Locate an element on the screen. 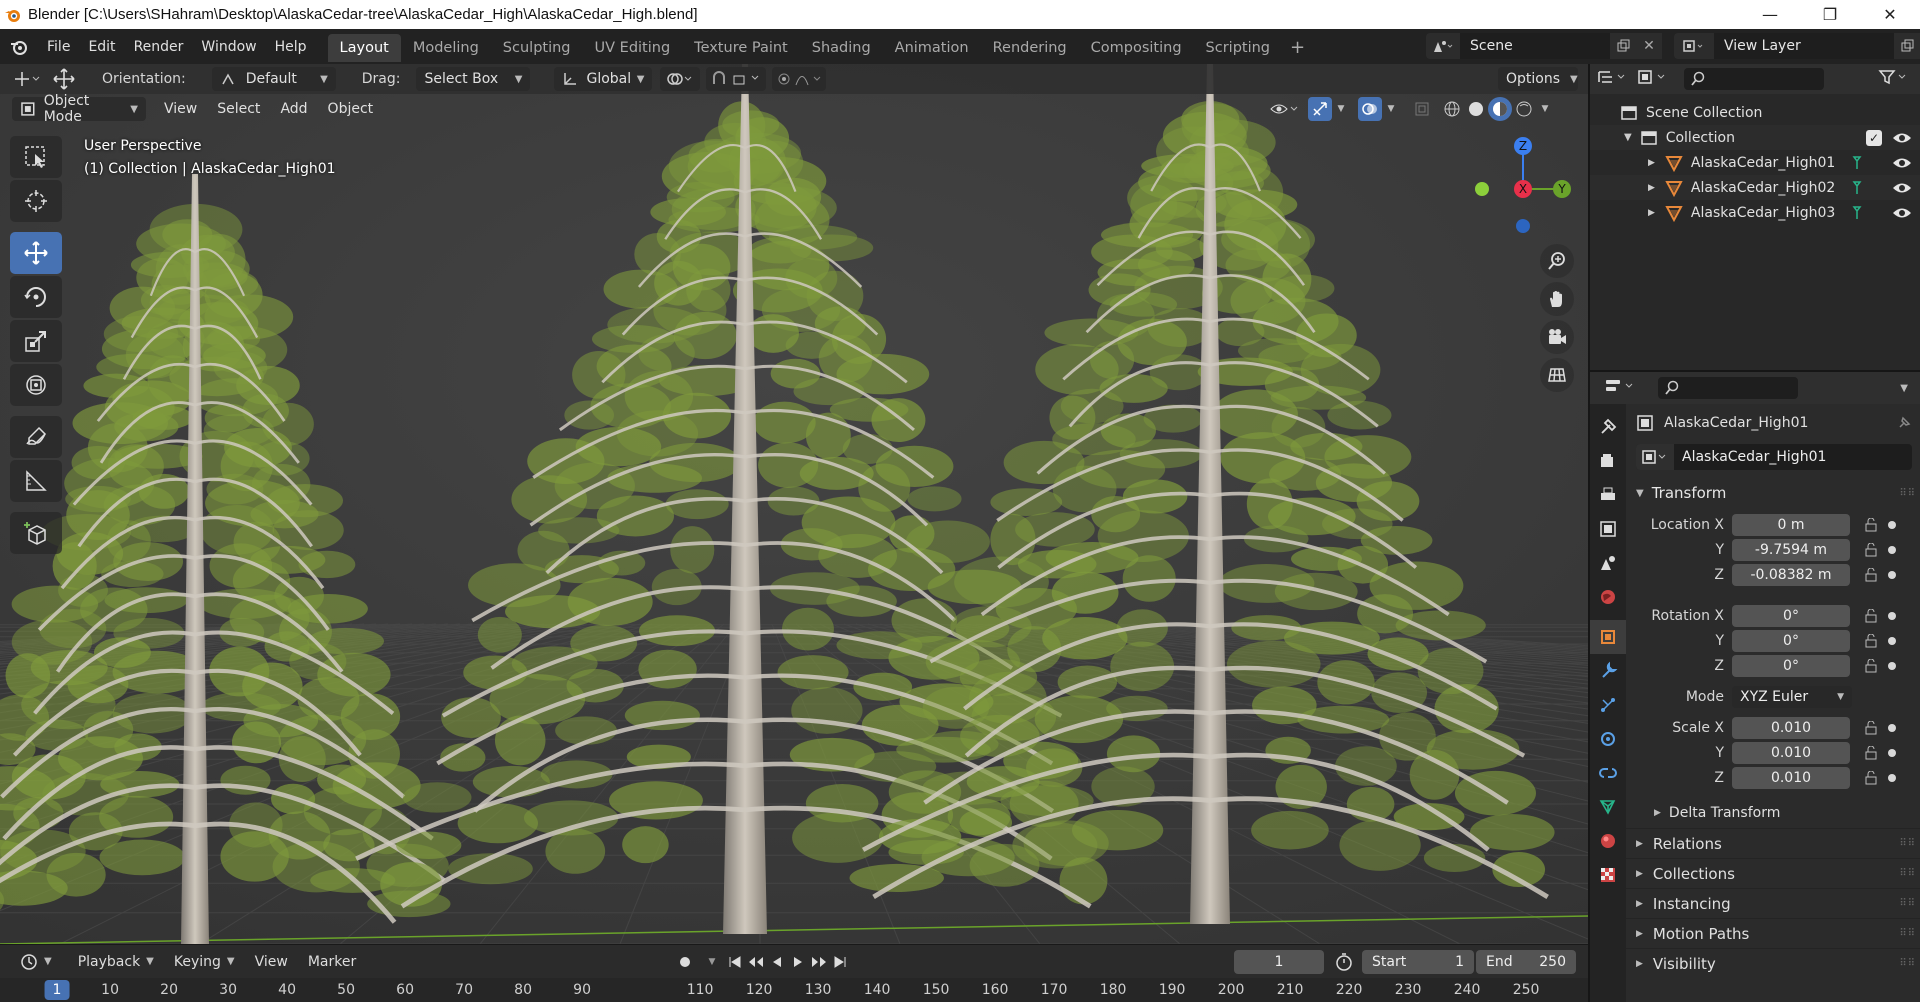 This screenshot has width=1920, height=1002. pivot-point-icon is located at coordinates (680, 79).